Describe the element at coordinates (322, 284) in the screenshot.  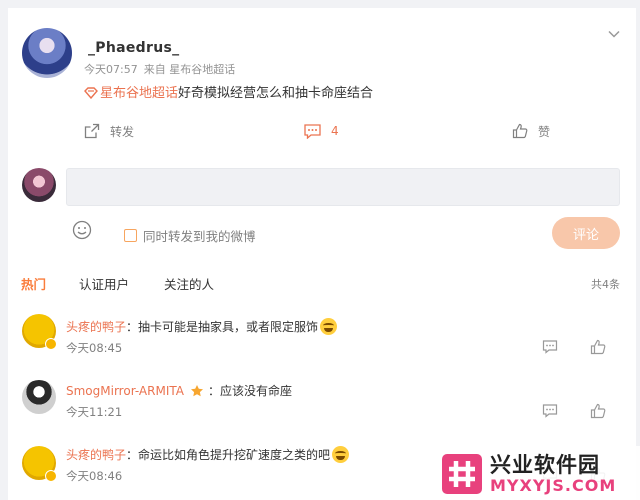
I see `comment-filter-tabs: 热门 认证用户 关注的人 共4条` at that location.